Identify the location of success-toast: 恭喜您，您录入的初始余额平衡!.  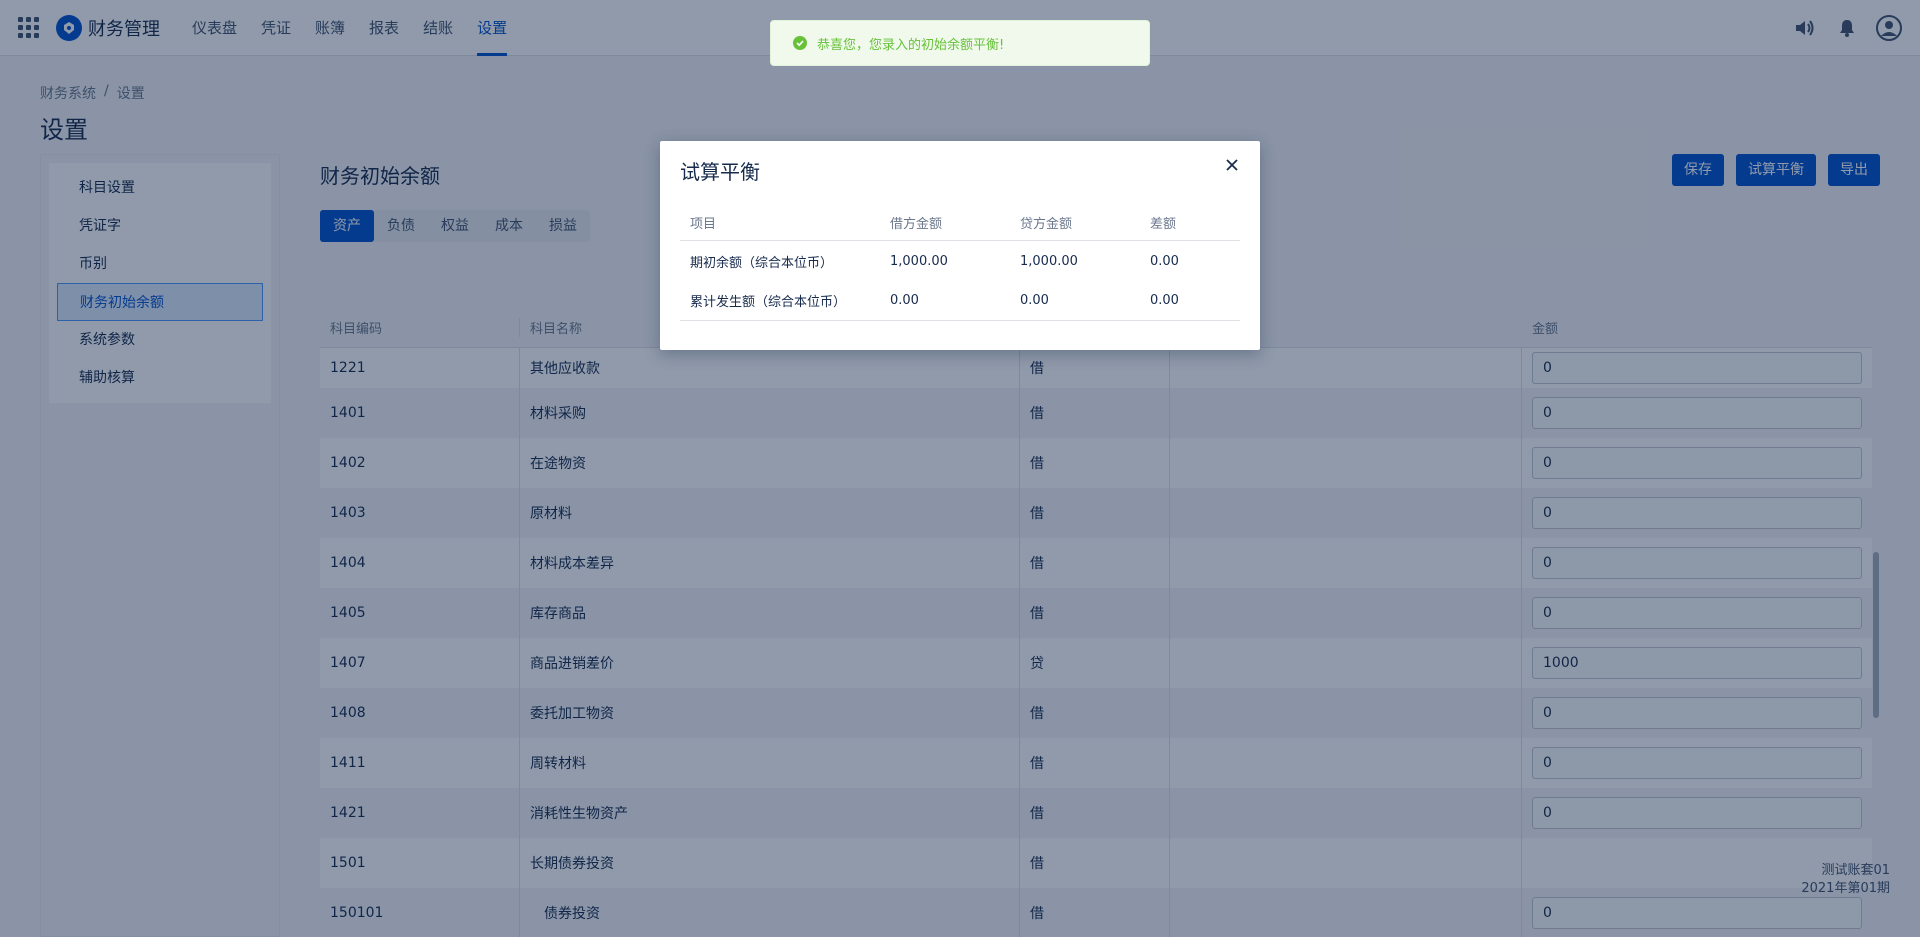
(960, 43).